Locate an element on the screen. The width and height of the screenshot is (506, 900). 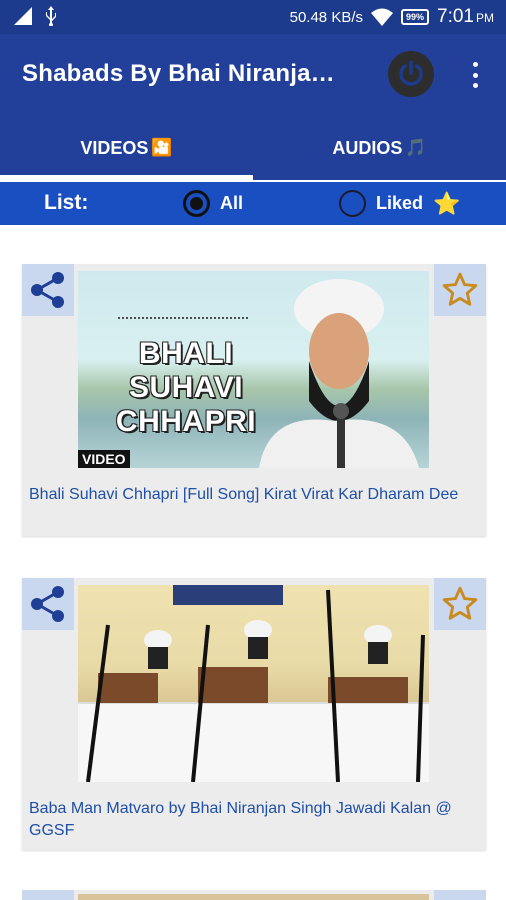
singer-figure is located at coordinates (339, 373).